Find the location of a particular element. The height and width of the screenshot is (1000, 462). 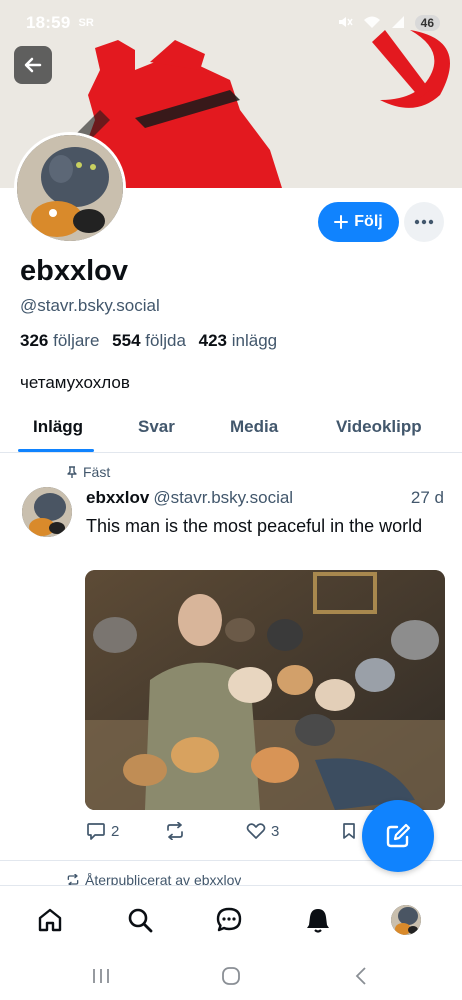

bookmark-icon is located at coordinates (349, 831).